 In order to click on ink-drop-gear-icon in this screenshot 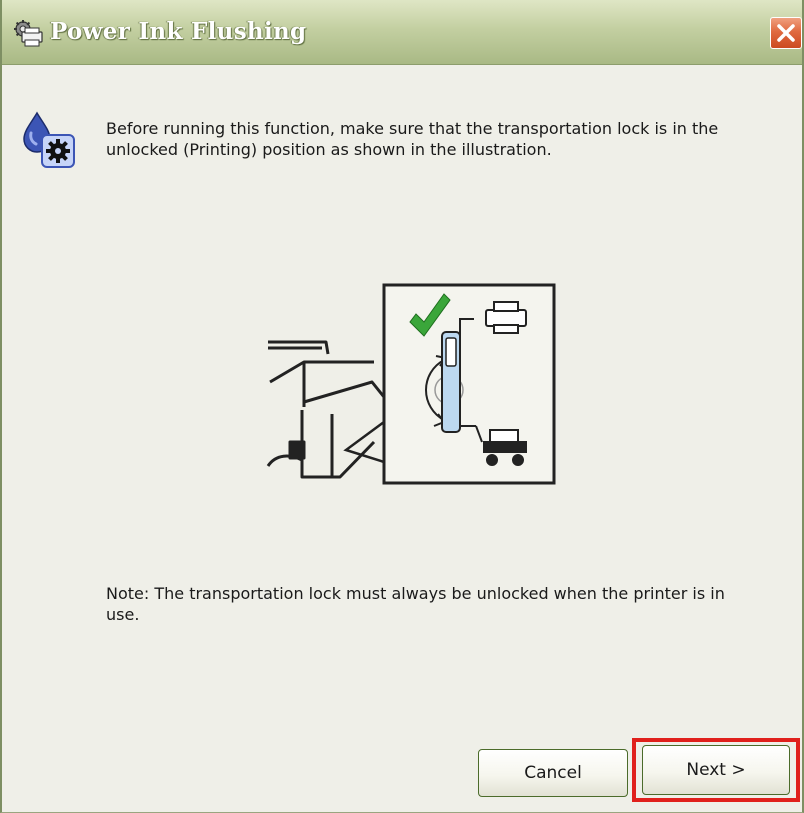, I will do `click(52, 141)`.